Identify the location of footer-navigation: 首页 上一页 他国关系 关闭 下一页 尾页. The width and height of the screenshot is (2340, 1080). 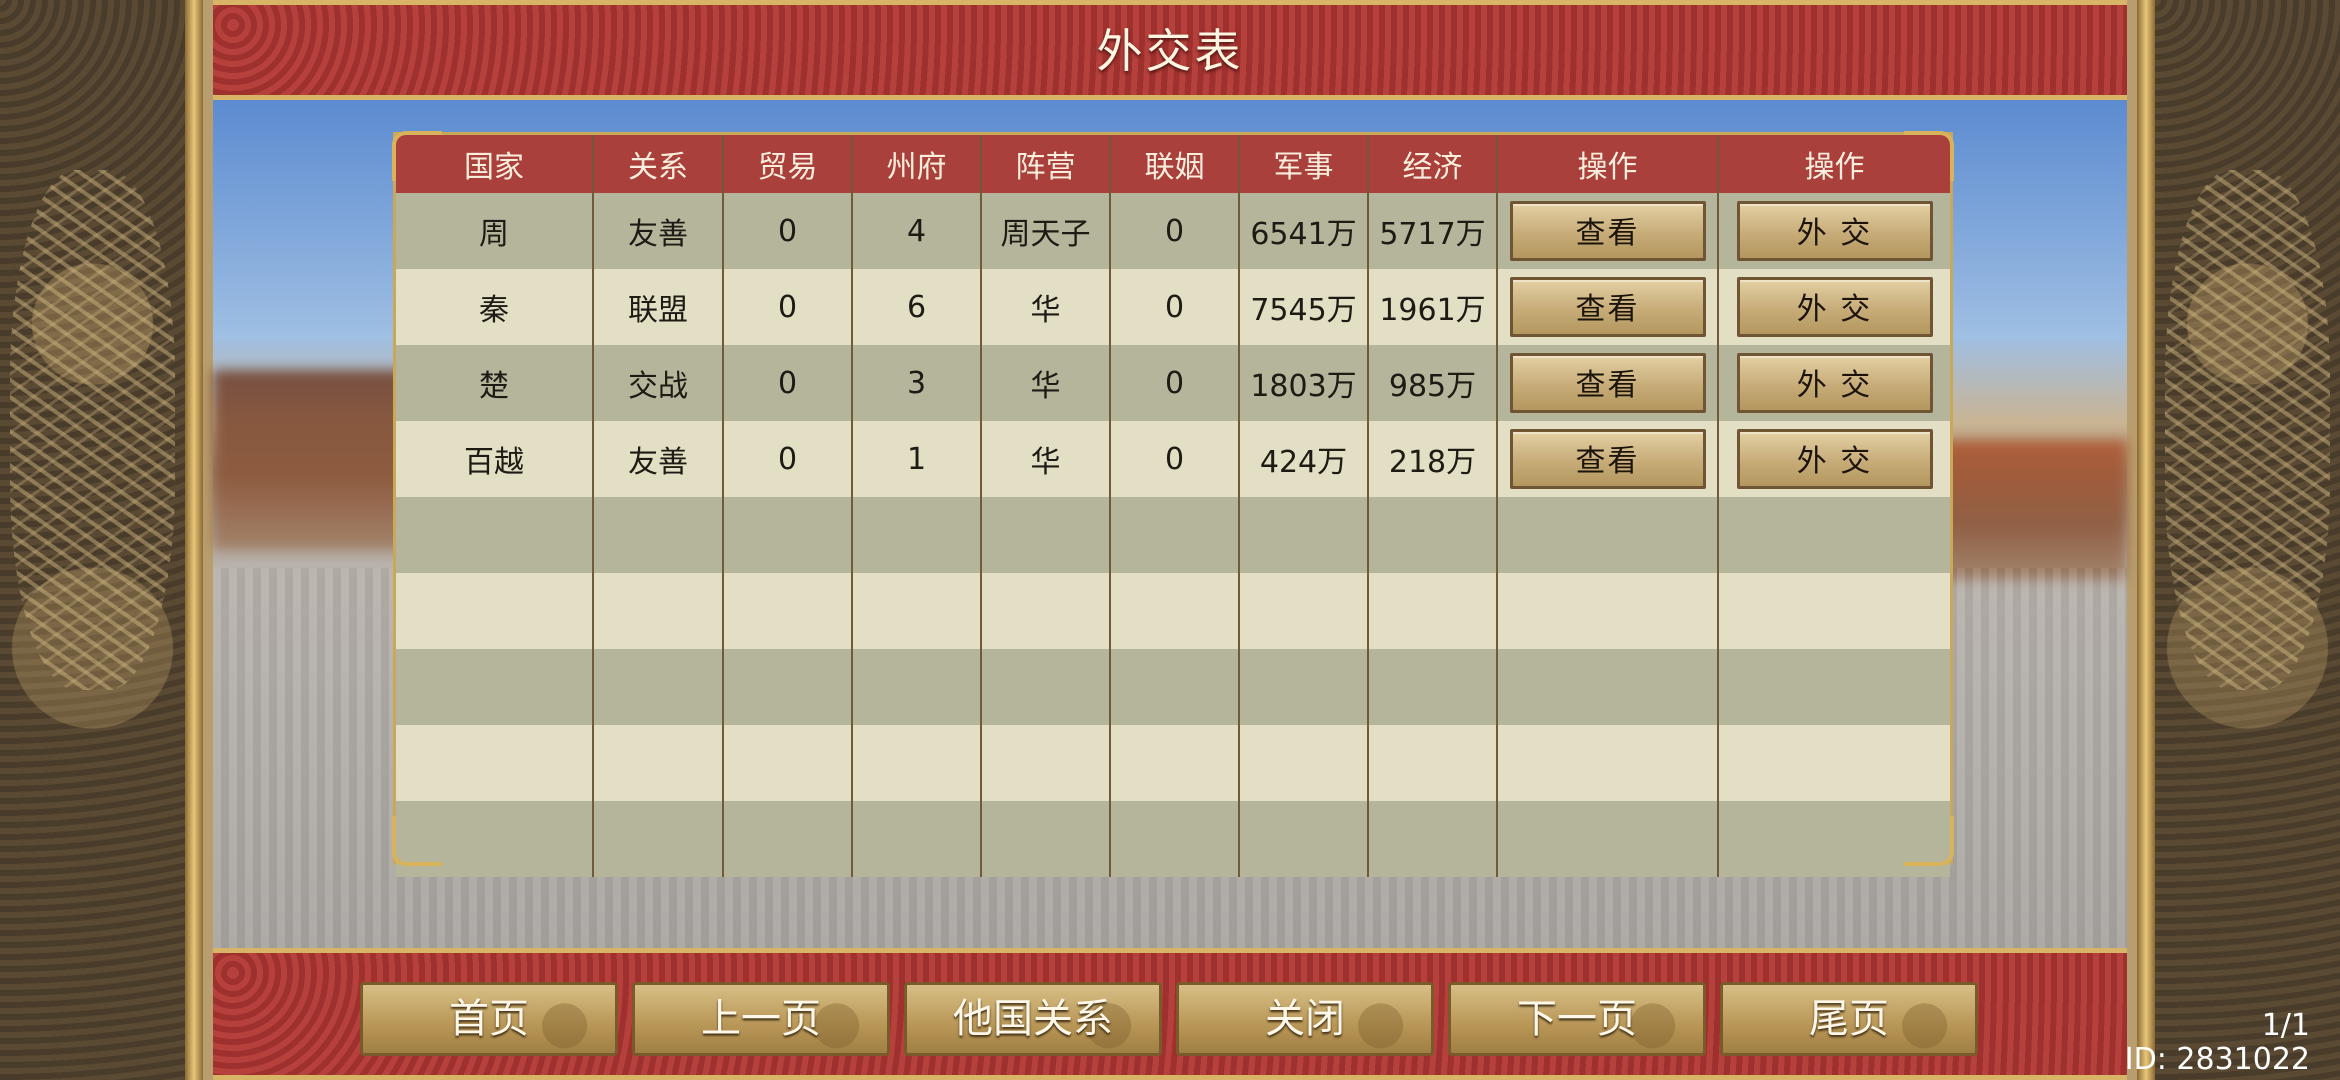
(1170, 1019).